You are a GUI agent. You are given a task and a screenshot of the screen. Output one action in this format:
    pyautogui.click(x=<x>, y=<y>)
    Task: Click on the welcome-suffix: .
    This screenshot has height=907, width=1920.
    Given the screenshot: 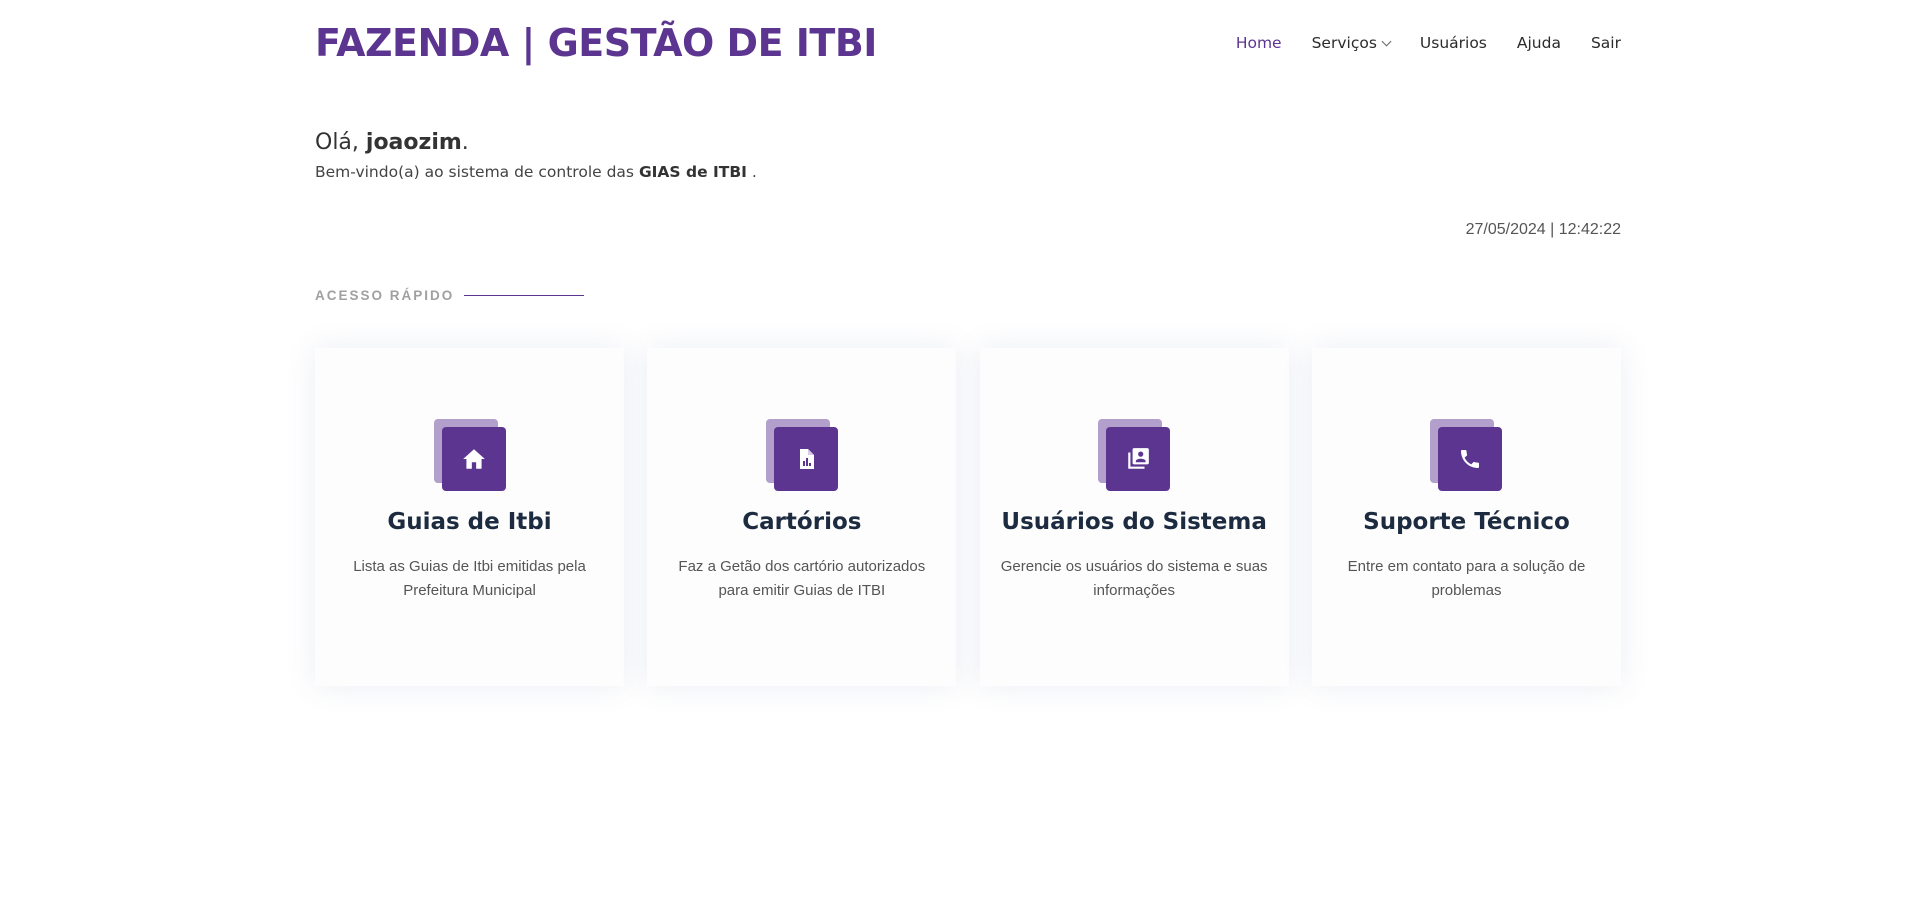 What is the action you would take?
    pyautogui.click(x=751, y=172)
    